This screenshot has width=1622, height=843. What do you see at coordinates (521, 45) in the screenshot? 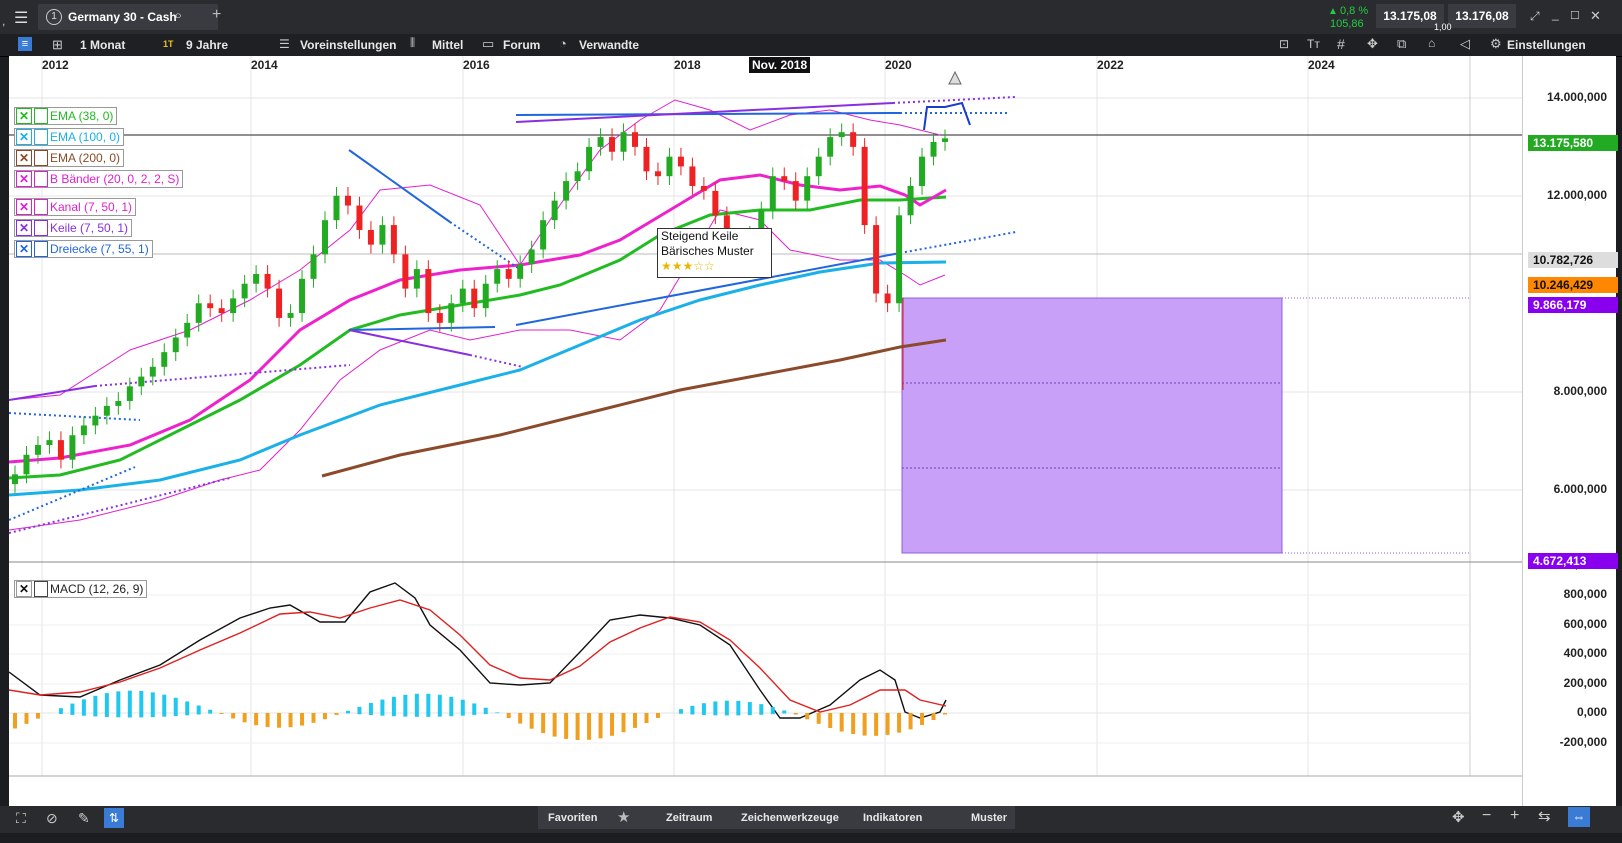
I see `forum-button: Forum` at bounding box center [521, 45].